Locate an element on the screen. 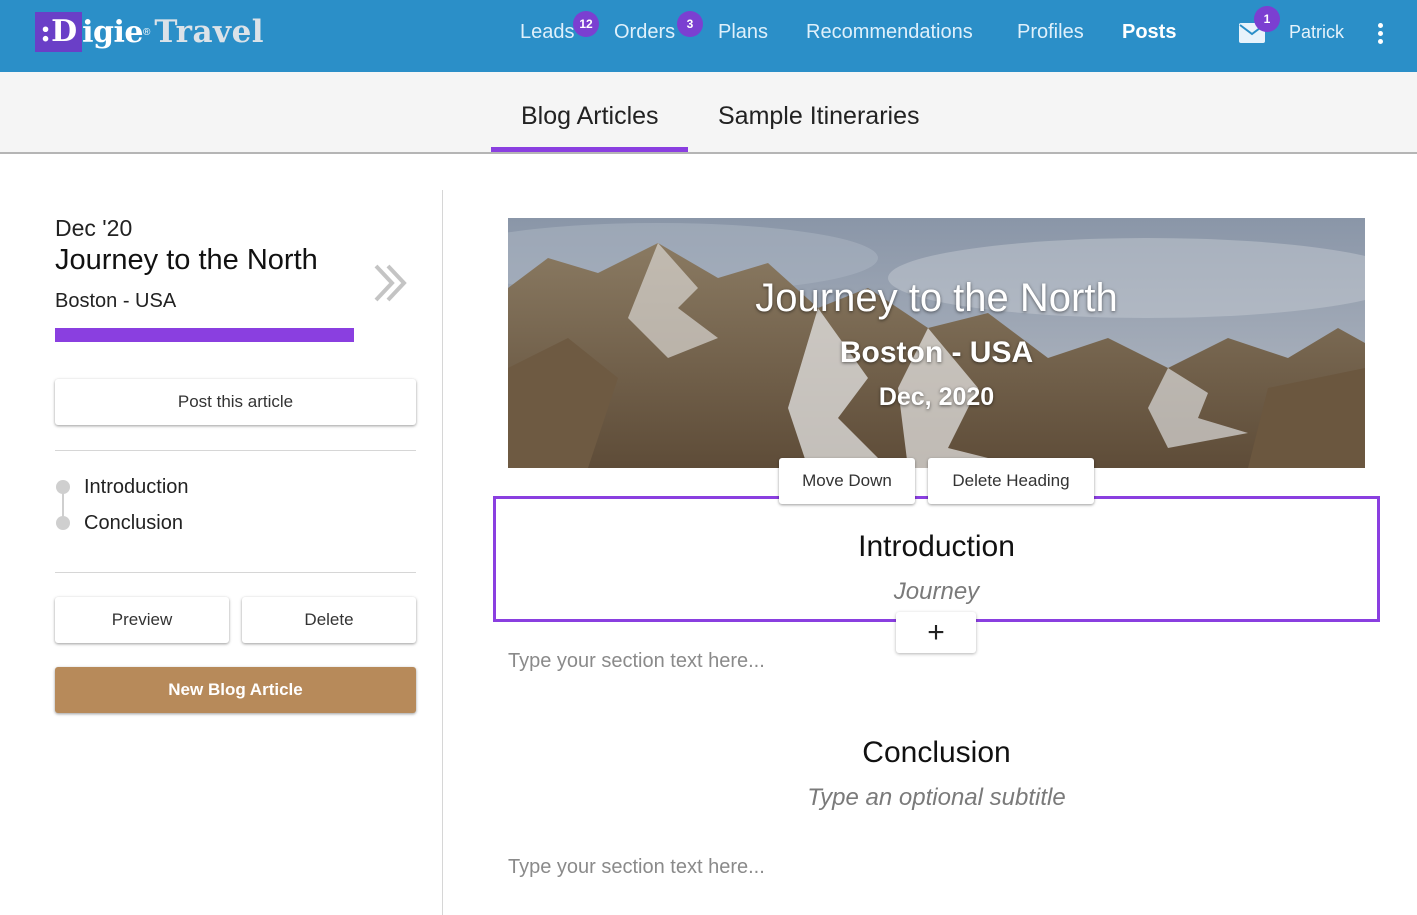  nav-posts: Posts is located at coordinates (1149, 32).